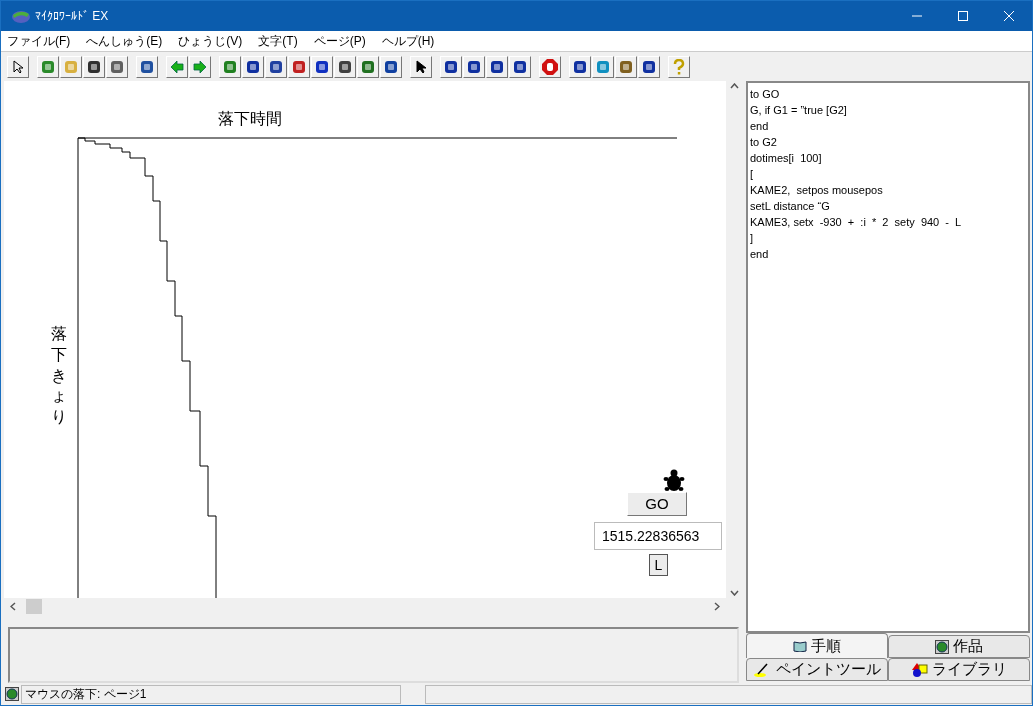 This screenshot has height=706, width=1033. What do you see at coordinates (786, 158) in the screenshot?
I see `code-line: dotimes[i 100]` at bounding box center [786, 158].